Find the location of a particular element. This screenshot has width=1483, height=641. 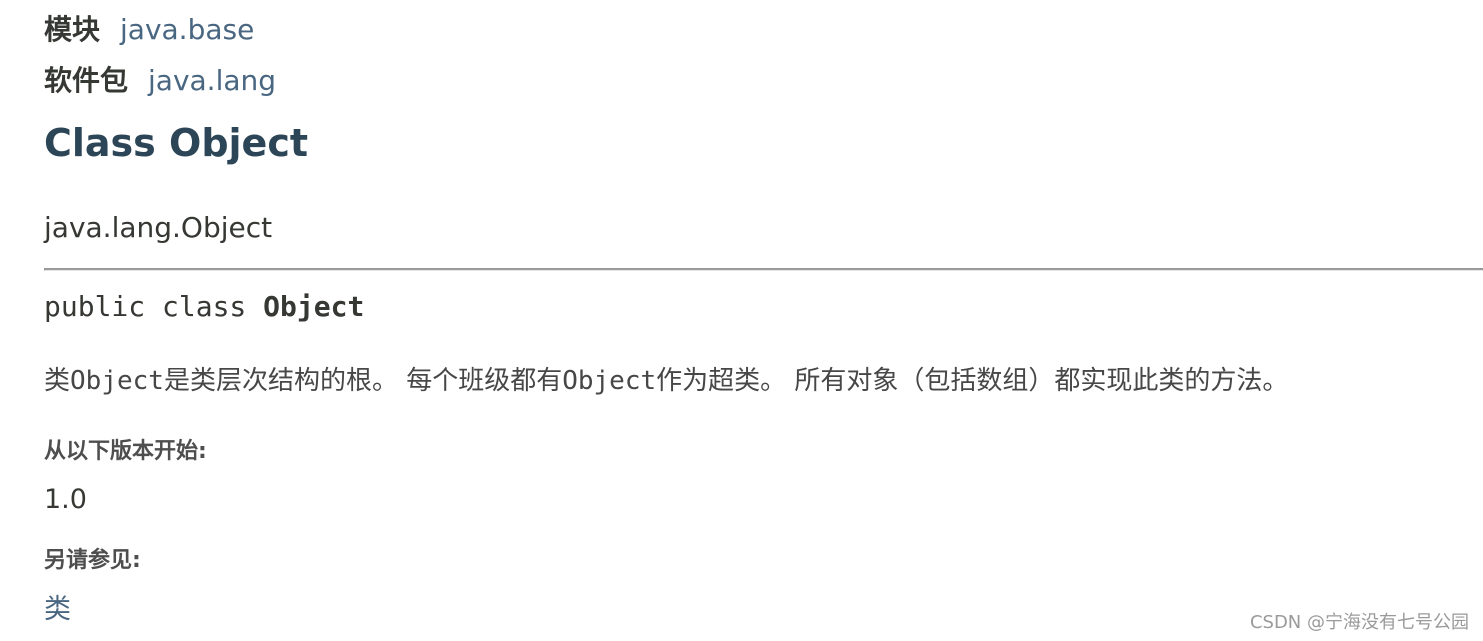

inheritance-tree: java.lang.Object is located at coordinates (158, 227).